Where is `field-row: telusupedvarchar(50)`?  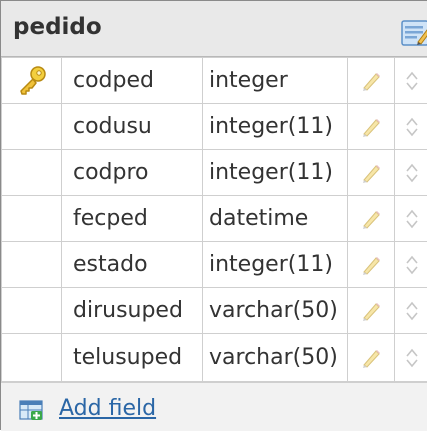 field-row: telusupedvarchar(50) is located at coordinates (214, 358).